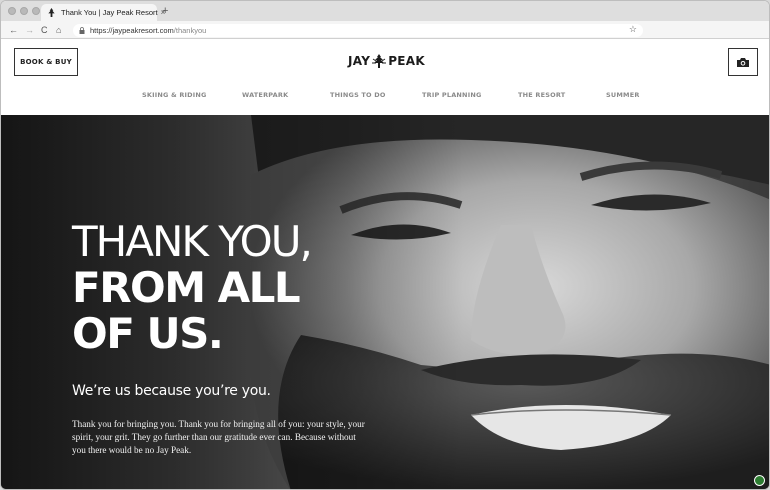 The width and height of the screenshot is (770, 490). I want to click on hero-subheading: We’re us because you’re you., so click(171, 391).